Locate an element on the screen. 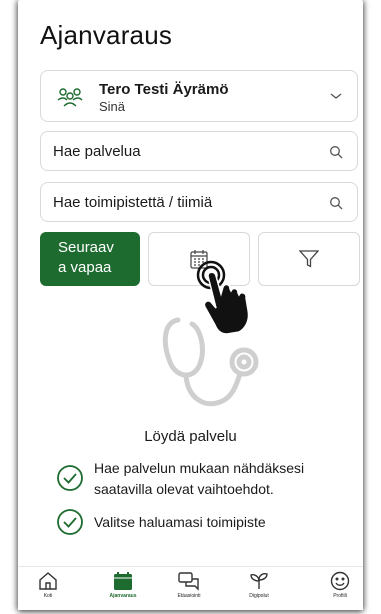 The image size is (381, 614). next-free-label: Seuraav a vapaa is located at coordinates (86, 257).